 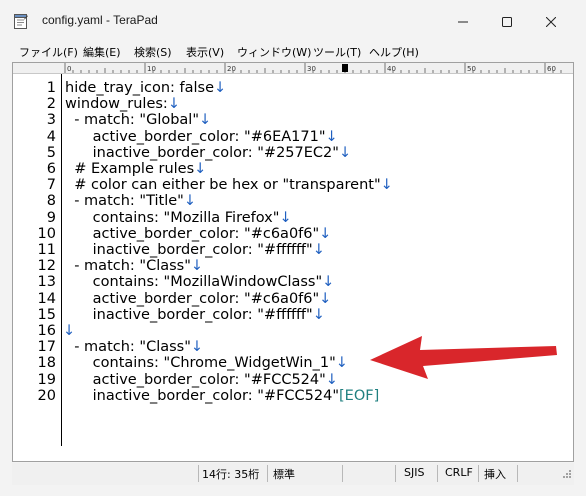 I want to click on menu-file: ファイル(F), so click(x=48, y=52).